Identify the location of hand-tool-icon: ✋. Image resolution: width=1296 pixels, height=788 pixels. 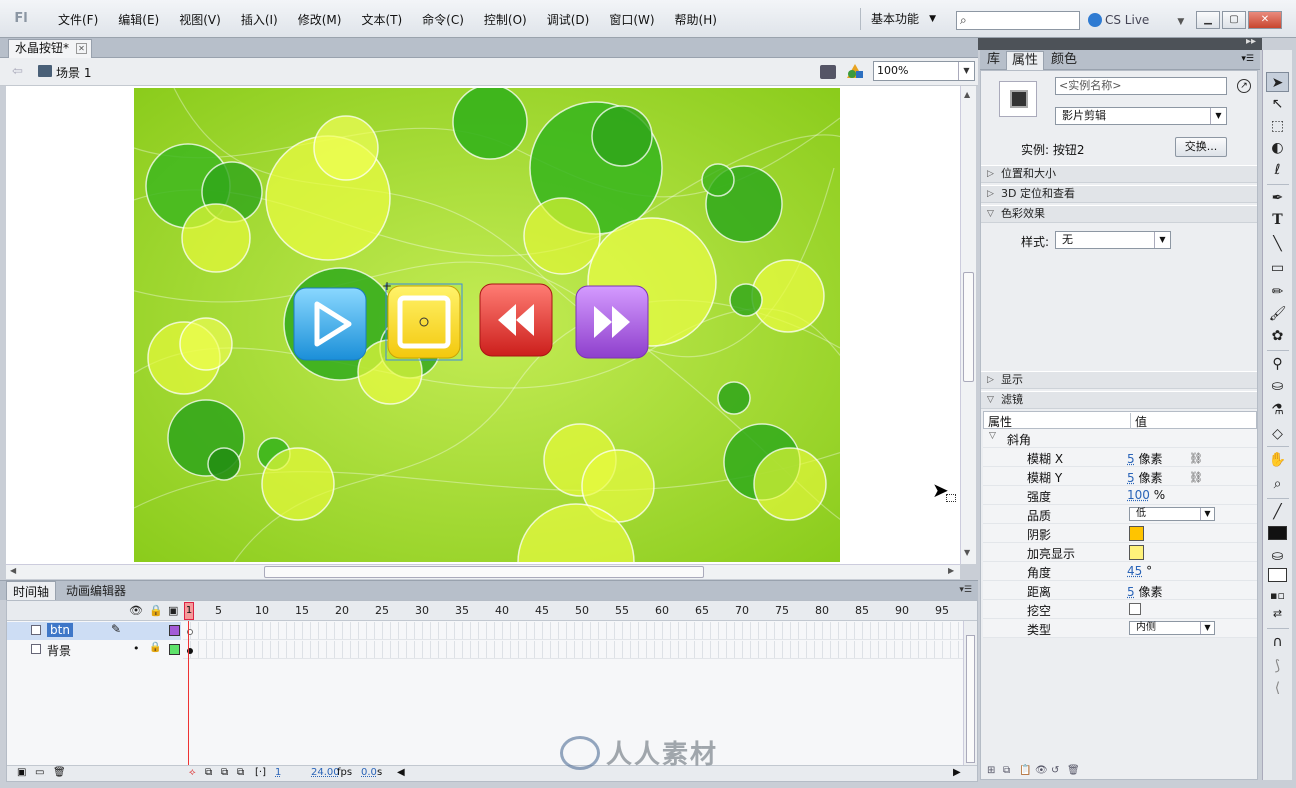
(1277, 460).